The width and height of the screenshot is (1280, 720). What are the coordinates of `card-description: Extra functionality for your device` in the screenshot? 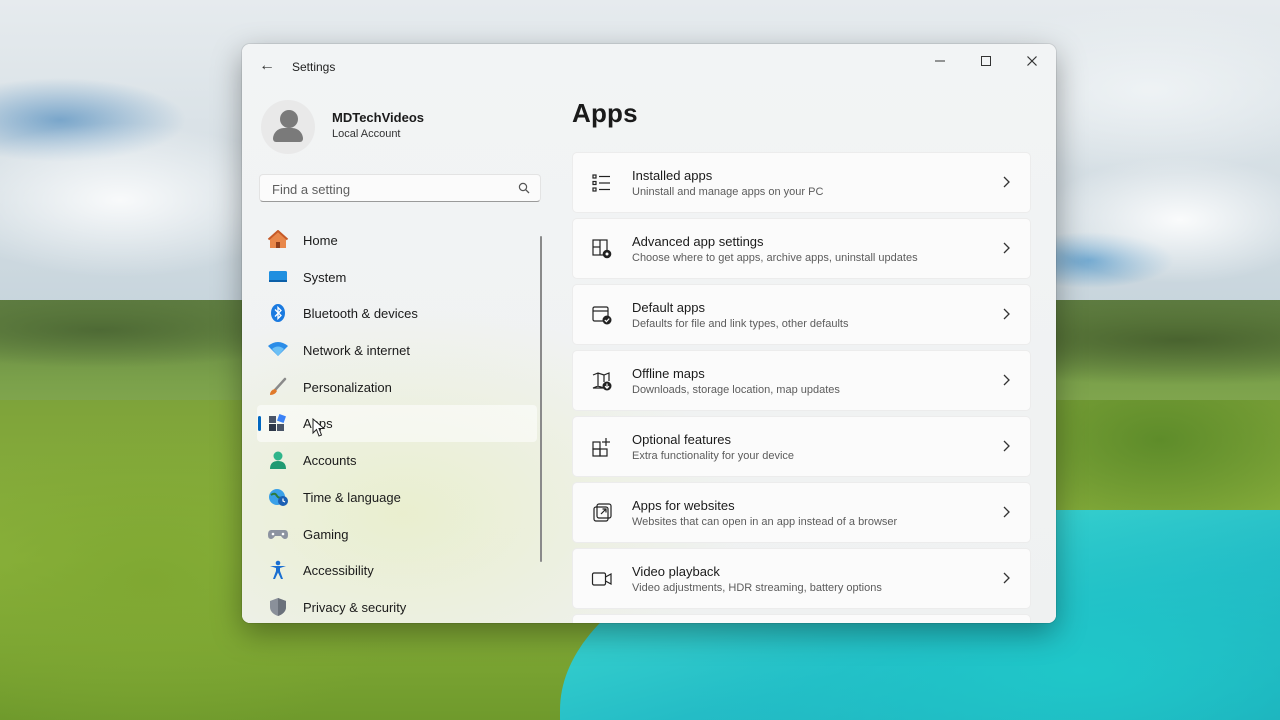 It's located at (713, 456).